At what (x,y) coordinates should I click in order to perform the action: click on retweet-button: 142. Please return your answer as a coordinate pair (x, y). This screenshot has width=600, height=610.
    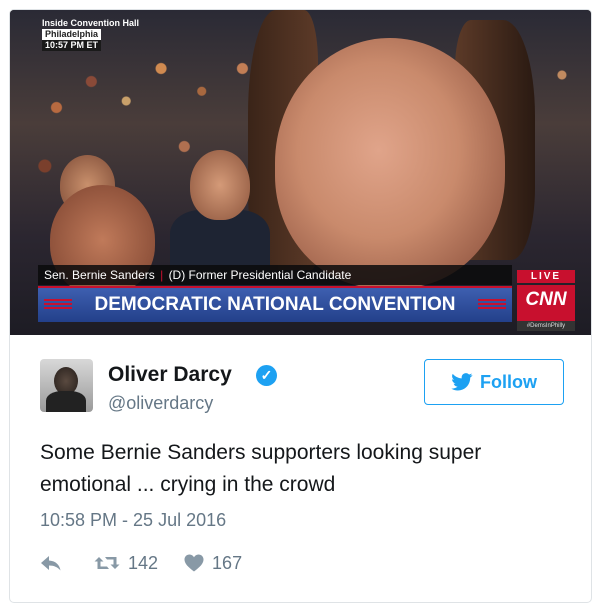
    Looking at the image, I should click on (126, 563).